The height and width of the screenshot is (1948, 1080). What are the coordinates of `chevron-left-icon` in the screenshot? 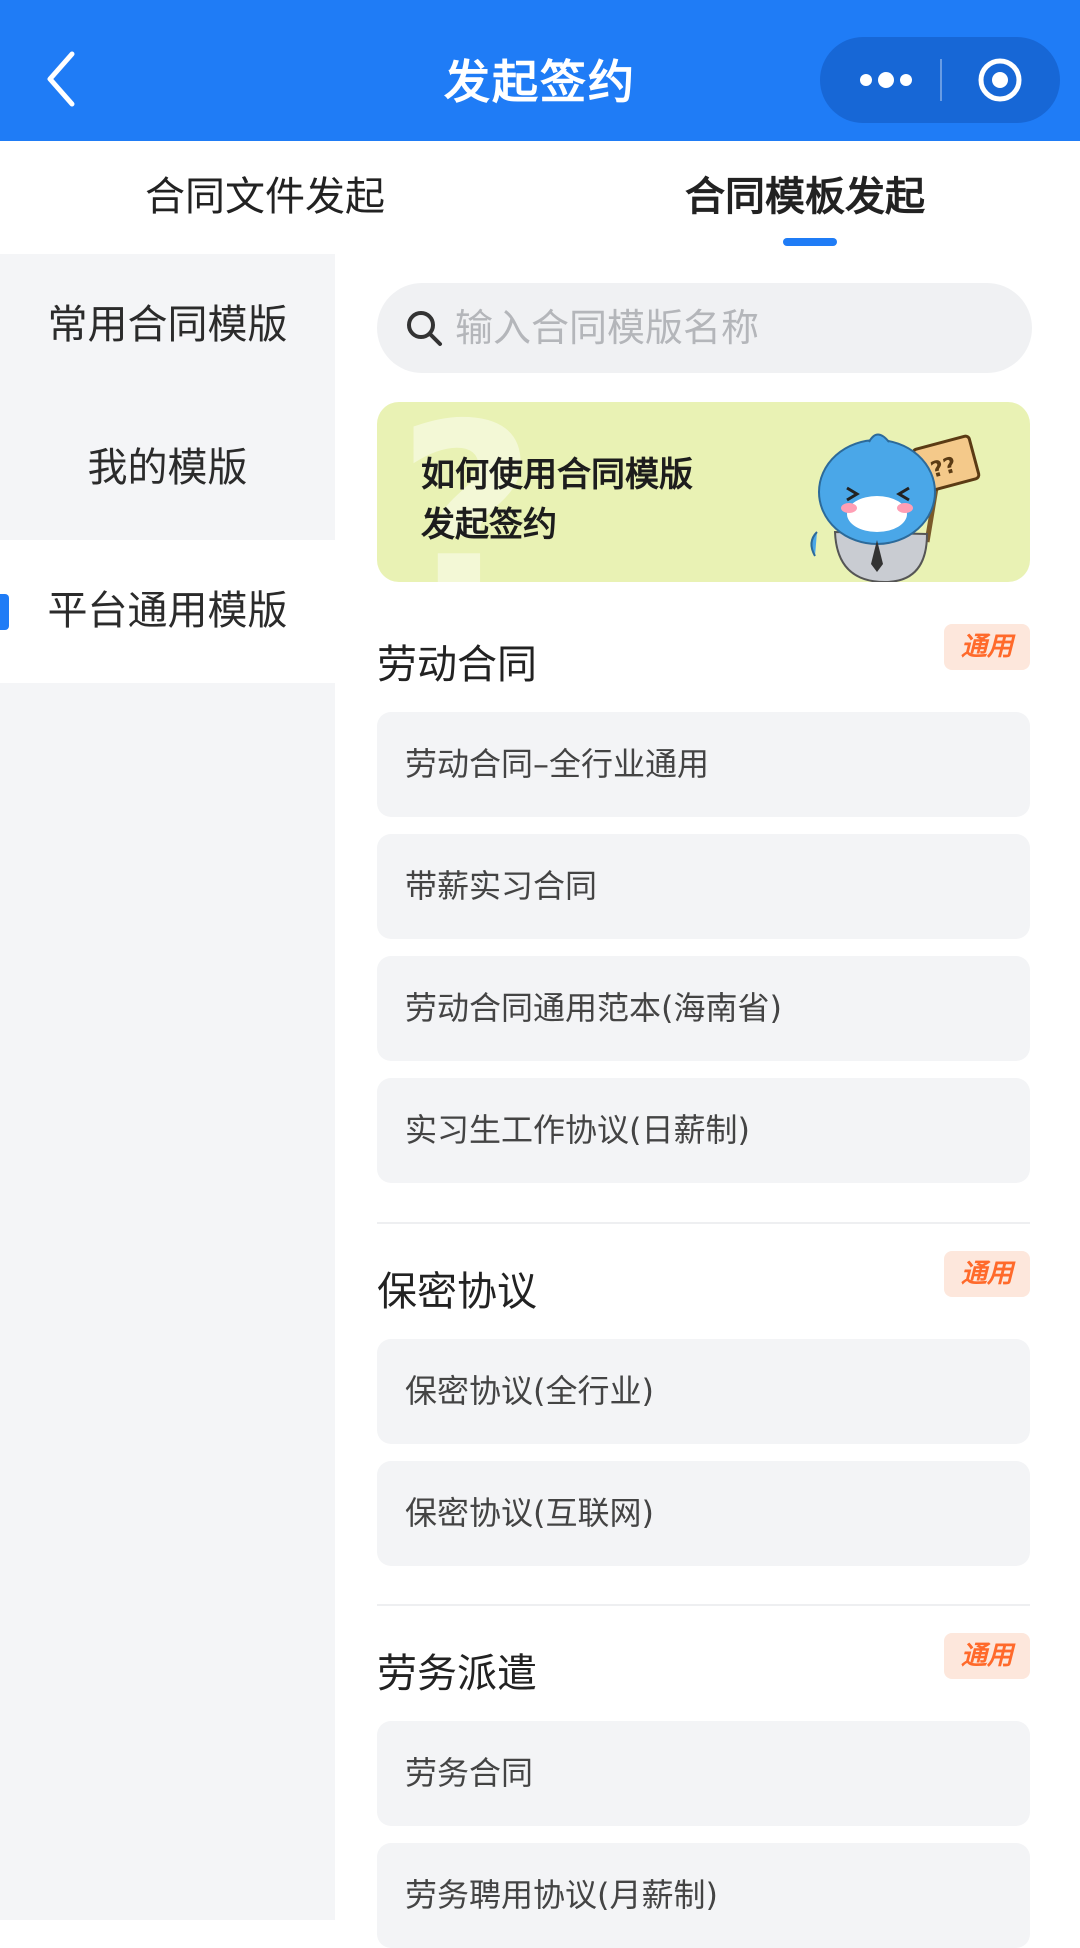 It's located at (61, 79).